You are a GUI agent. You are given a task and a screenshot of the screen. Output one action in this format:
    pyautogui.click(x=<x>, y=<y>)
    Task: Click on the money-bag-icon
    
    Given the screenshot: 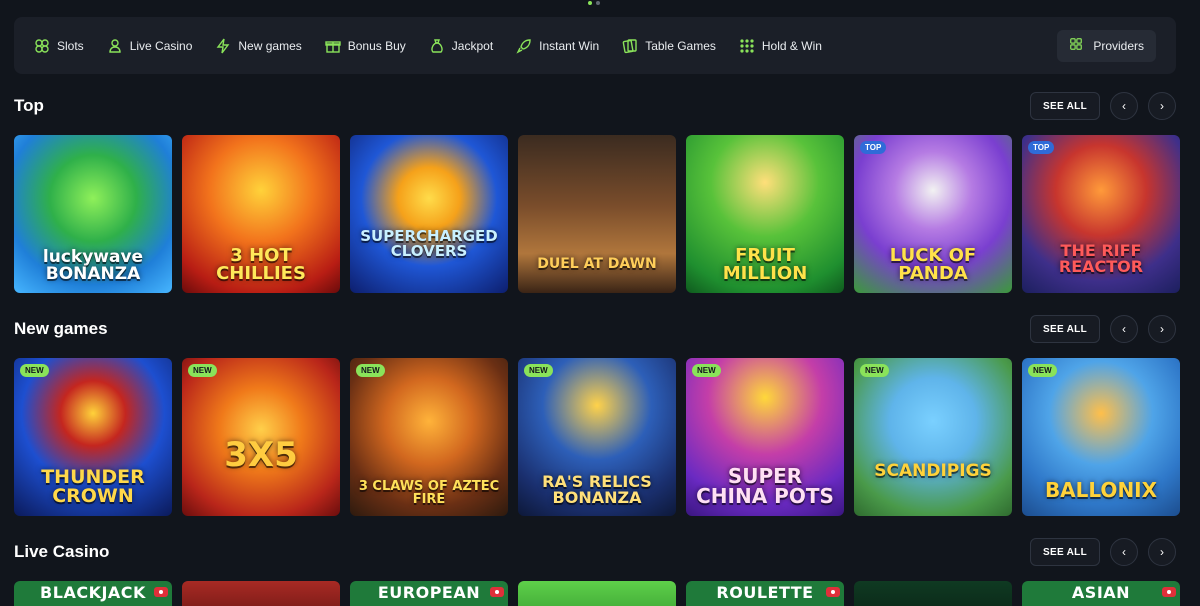 What is the action you would take?
    pyautogui.click(x=437, y=46)
    